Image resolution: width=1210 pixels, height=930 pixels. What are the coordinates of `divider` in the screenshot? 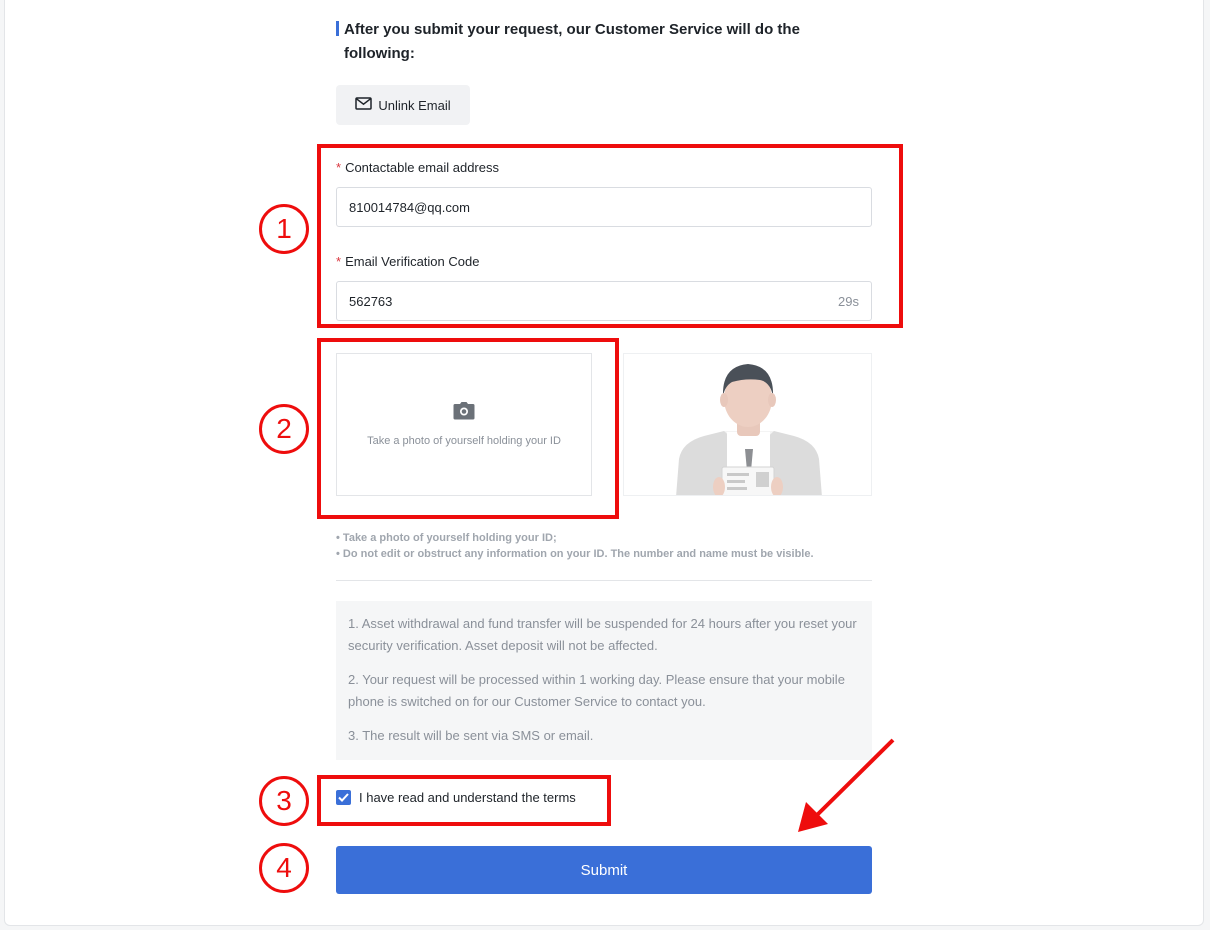 It's located at (604, 580).